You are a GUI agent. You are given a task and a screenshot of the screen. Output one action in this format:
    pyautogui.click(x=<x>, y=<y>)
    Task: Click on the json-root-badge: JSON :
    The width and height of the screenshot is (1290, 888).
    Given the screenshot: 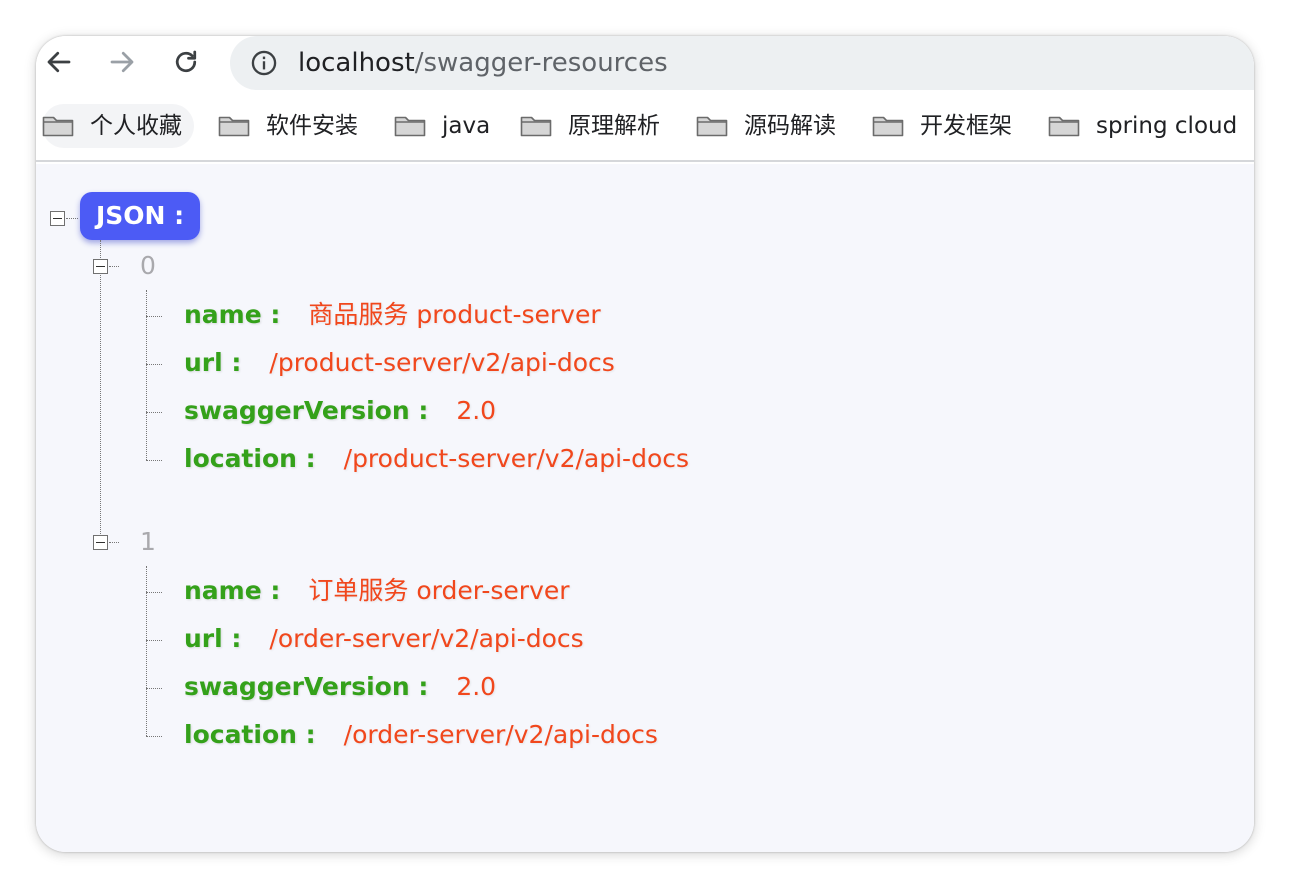 What is the action you would take?
    pyautogui.click(x=140, y=216)
    